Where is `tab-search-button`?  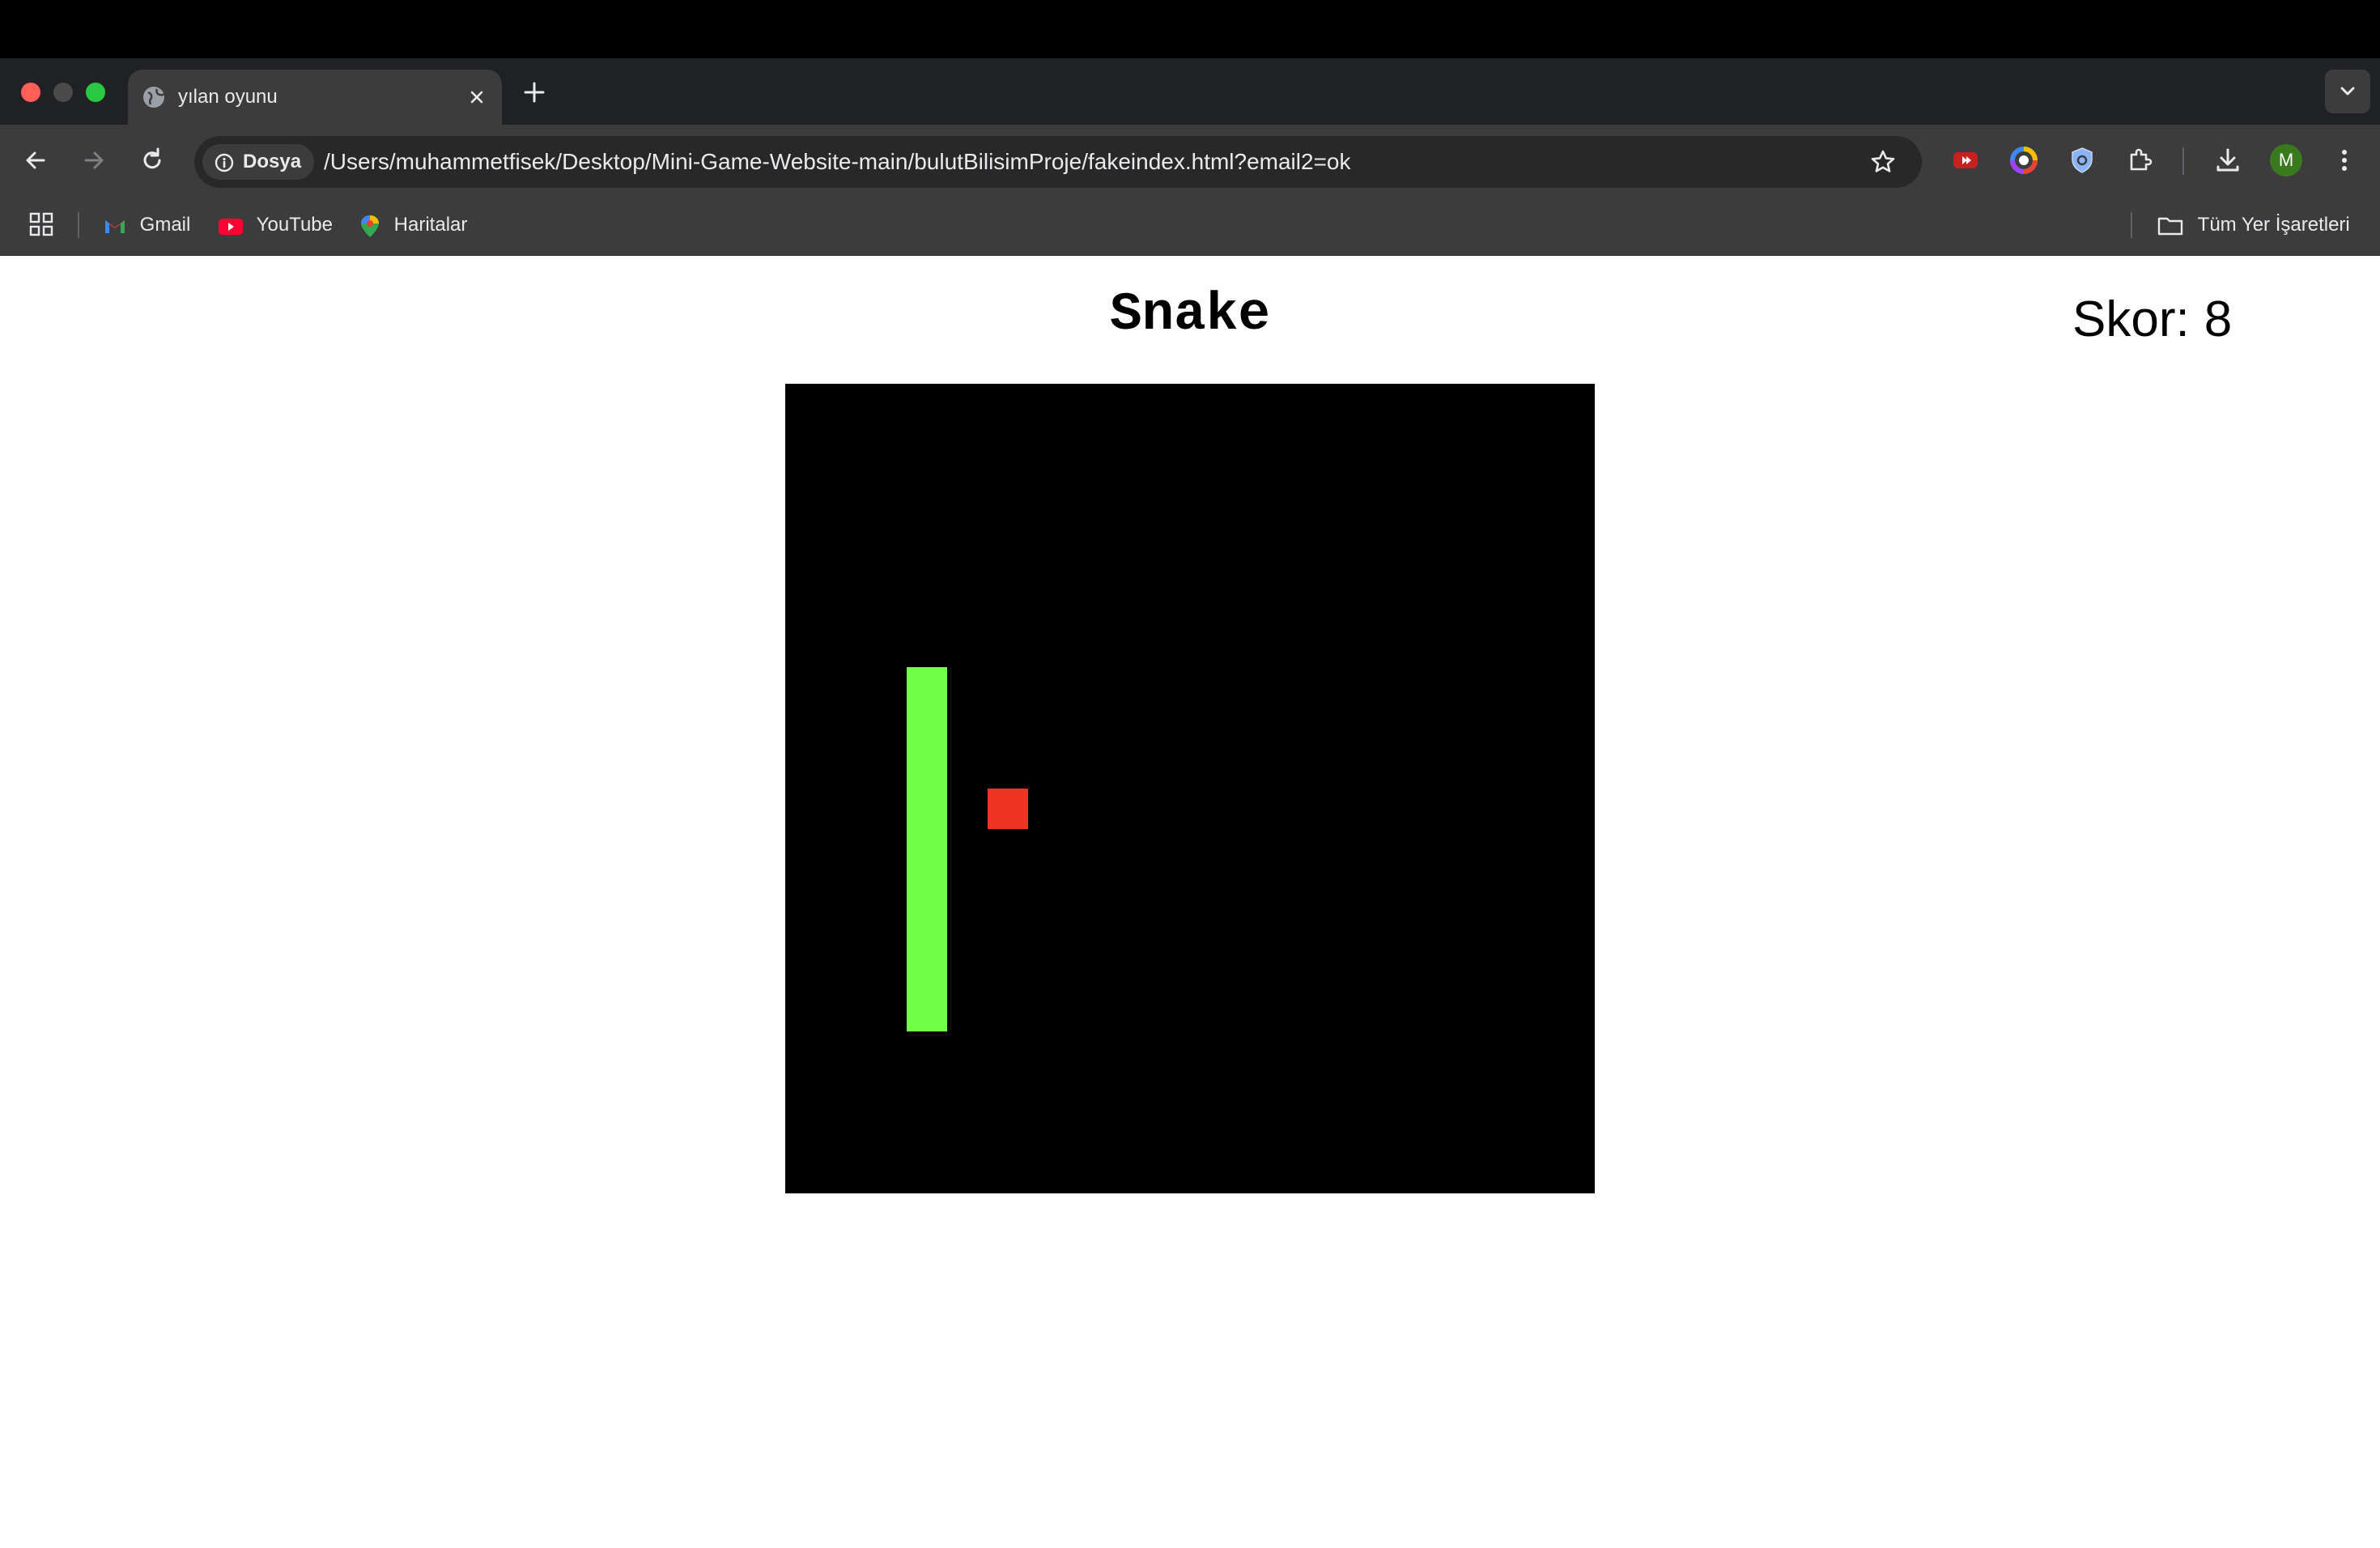 tab-search-button is located at coordinates (2347, 92).